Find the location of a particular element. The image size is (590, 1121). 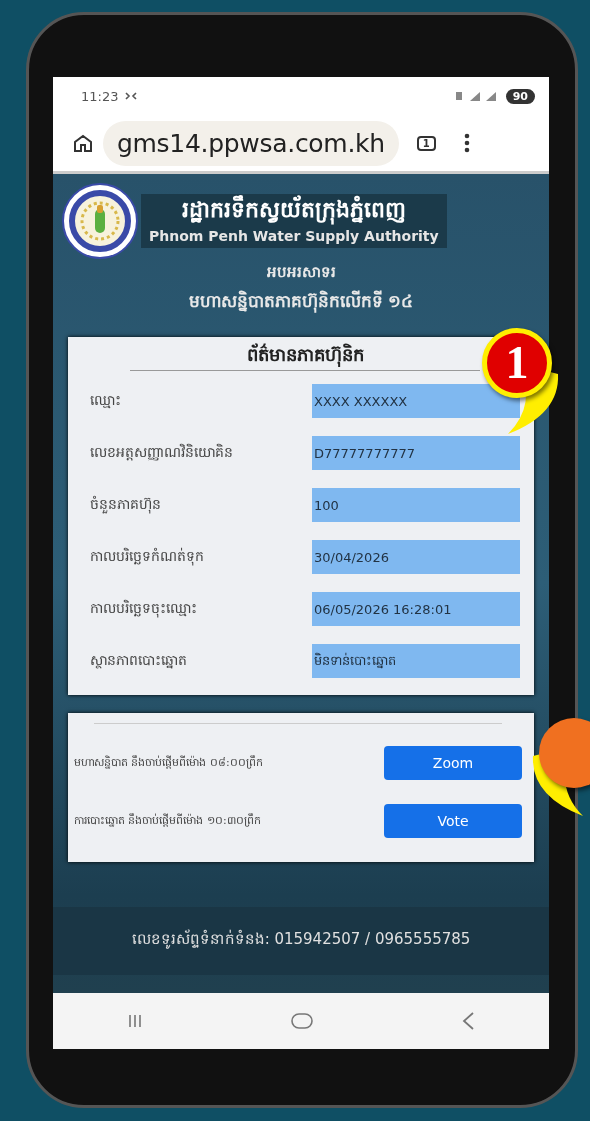

field-label: ចំនួនភាគហ៊ុន is located at coordinates (125, 505).